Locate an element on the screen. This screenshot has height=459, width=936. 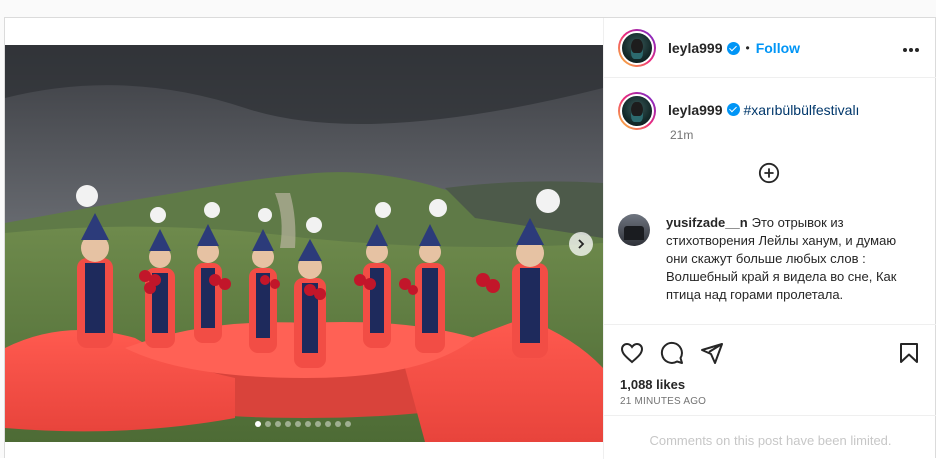
post-actions: 1,088 likes 21 MINUTES AGO is located at coordinates (770, 365).